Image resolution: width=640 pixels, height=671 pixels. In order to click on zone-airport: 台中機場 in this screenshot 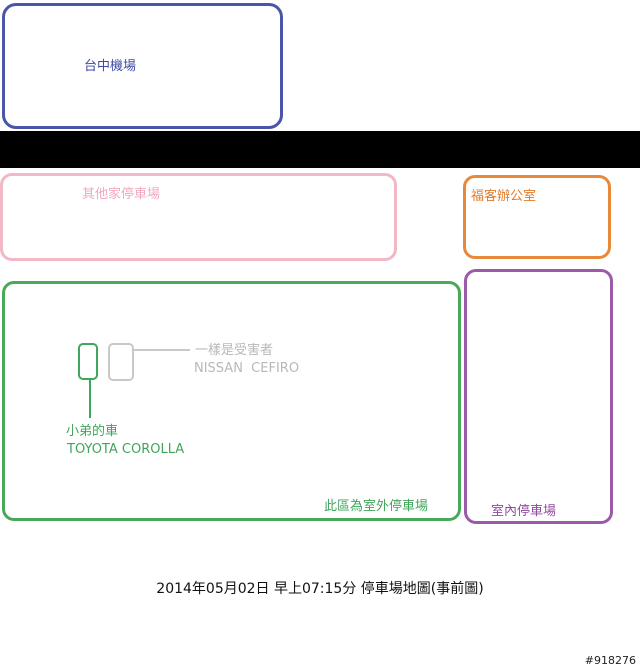, I will do `click(142, 66)`.